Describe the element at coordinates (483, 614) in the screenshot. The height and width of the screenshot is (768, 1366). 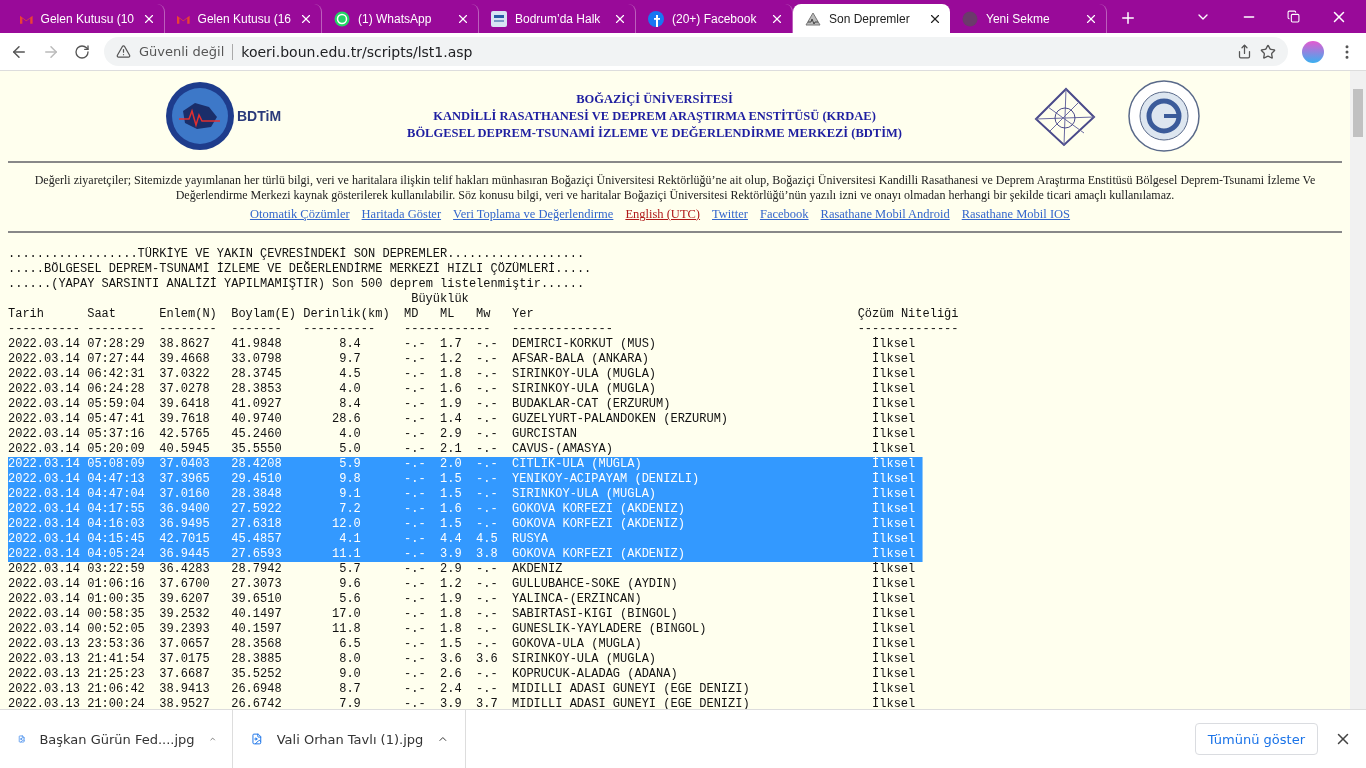
I see `table-row: 2022.03.14 00:58:35 39.2532 40.1497 17.0 -.- 1.8 -.- SABIRTASI-KIGI (BINGOL) İlksel` at that location.